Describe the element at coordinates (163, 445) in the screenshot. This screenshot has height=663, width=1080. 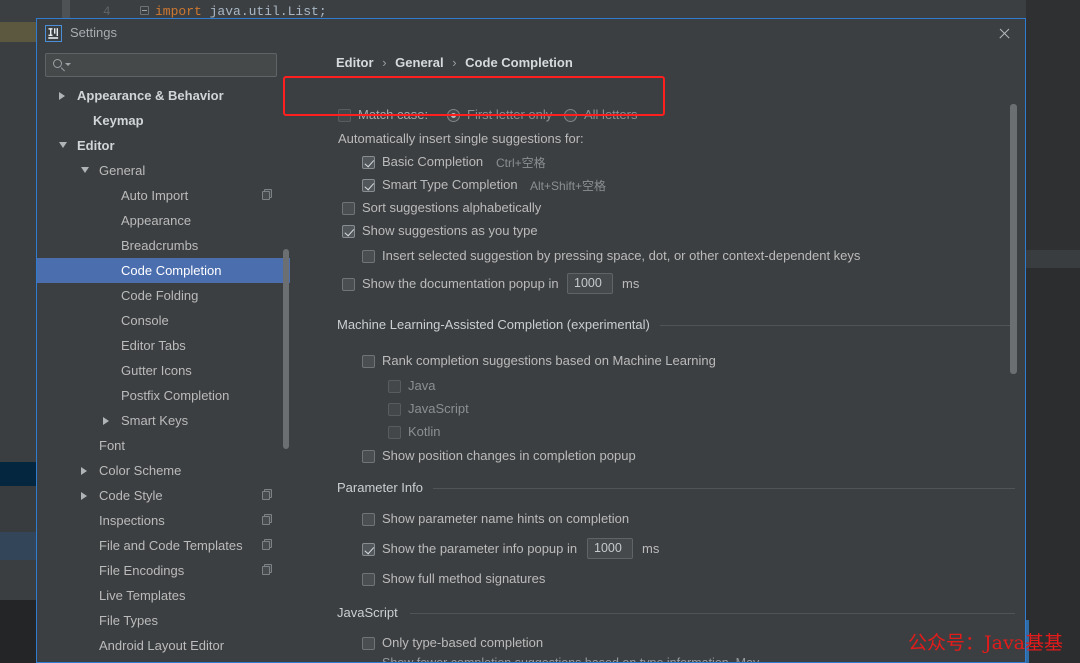
I see `sidebar-item-font: Font` at that location.